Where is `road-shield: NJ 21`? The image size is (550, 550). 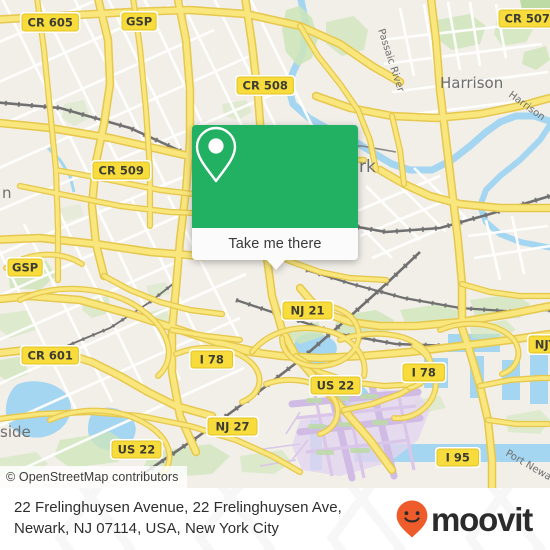 road-shield: NJ 21 is located at coordinates (307, 310).